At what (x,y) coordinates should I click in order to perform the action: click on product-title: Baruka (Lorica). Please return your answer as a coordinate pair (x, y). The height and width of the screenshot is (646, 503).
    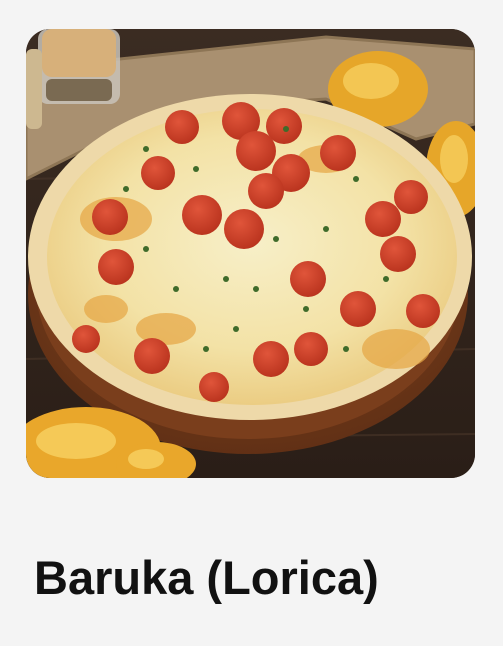
    Looking at the image, I should click on (206, 578).